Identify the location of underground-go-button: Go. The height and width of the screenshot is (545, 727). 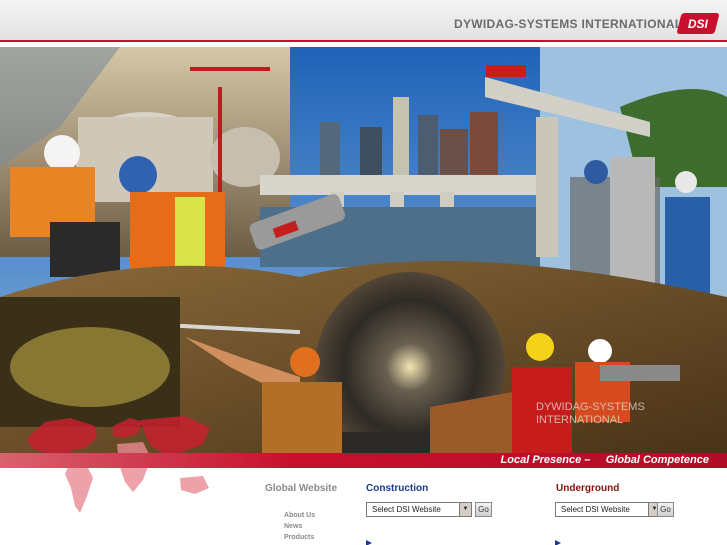
(665, 509).